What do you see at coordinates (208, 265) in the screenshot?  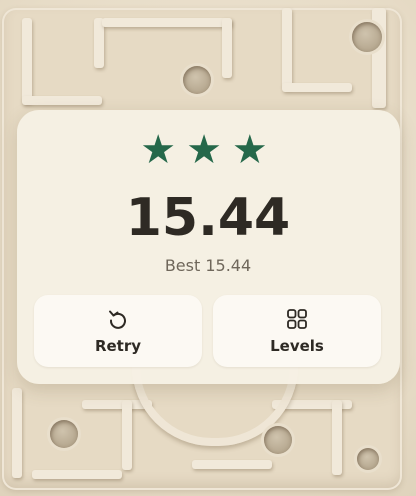 I see `best-time: Best 15.44` at bounding box center [208, 265].